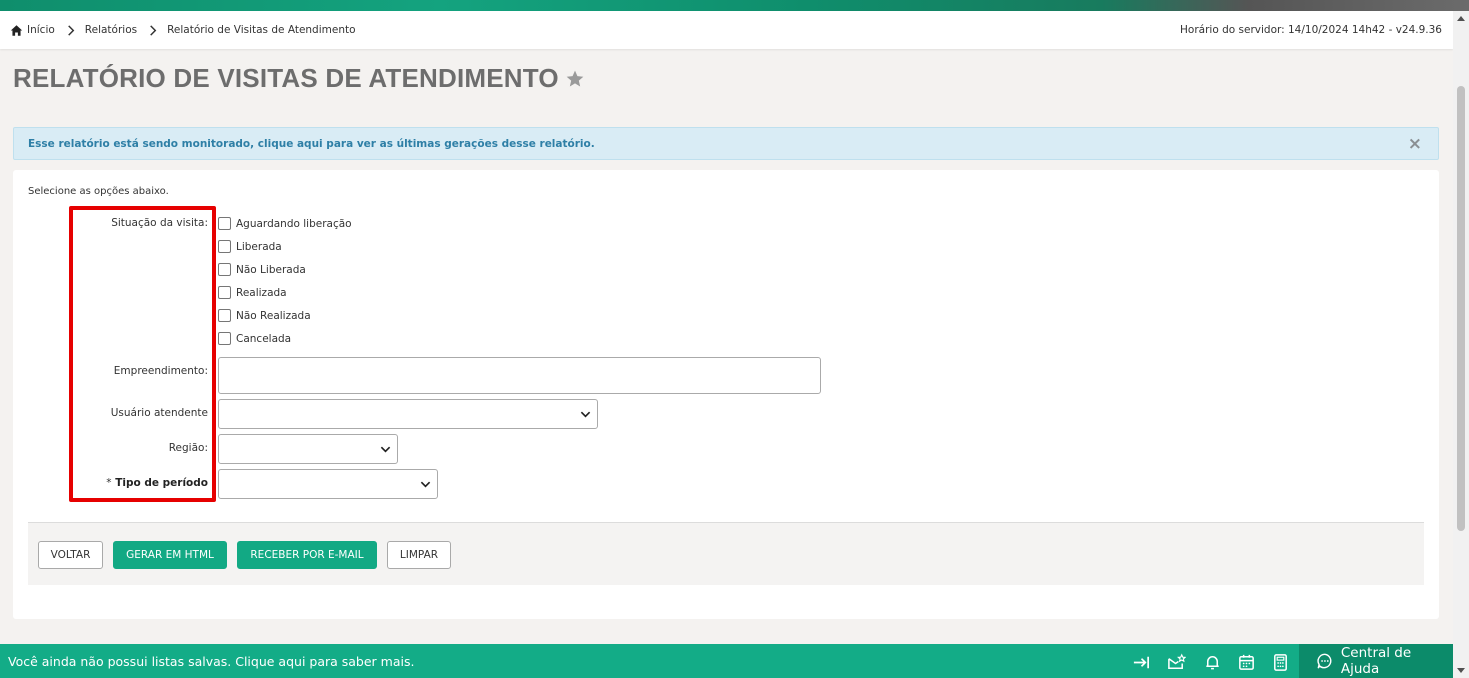 The height and width of the screenshot is (678, 1469). Describe the element at coordinates (1461, 670) in the screenshot. I see `scroll-down-arrow-icon` at that location.